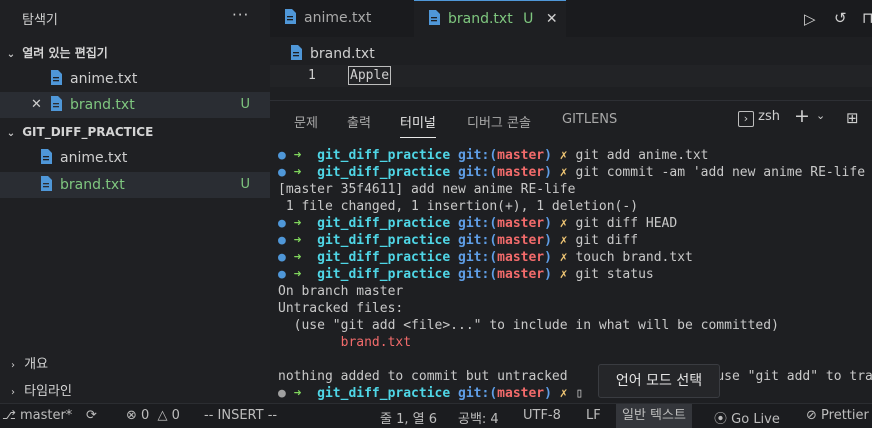  What do you see at coordinates (137, 132) in the screenshot?
I see `project-section: ⌄ GIT_DIFF_PRACTICE` at bounding box center [137, 132].